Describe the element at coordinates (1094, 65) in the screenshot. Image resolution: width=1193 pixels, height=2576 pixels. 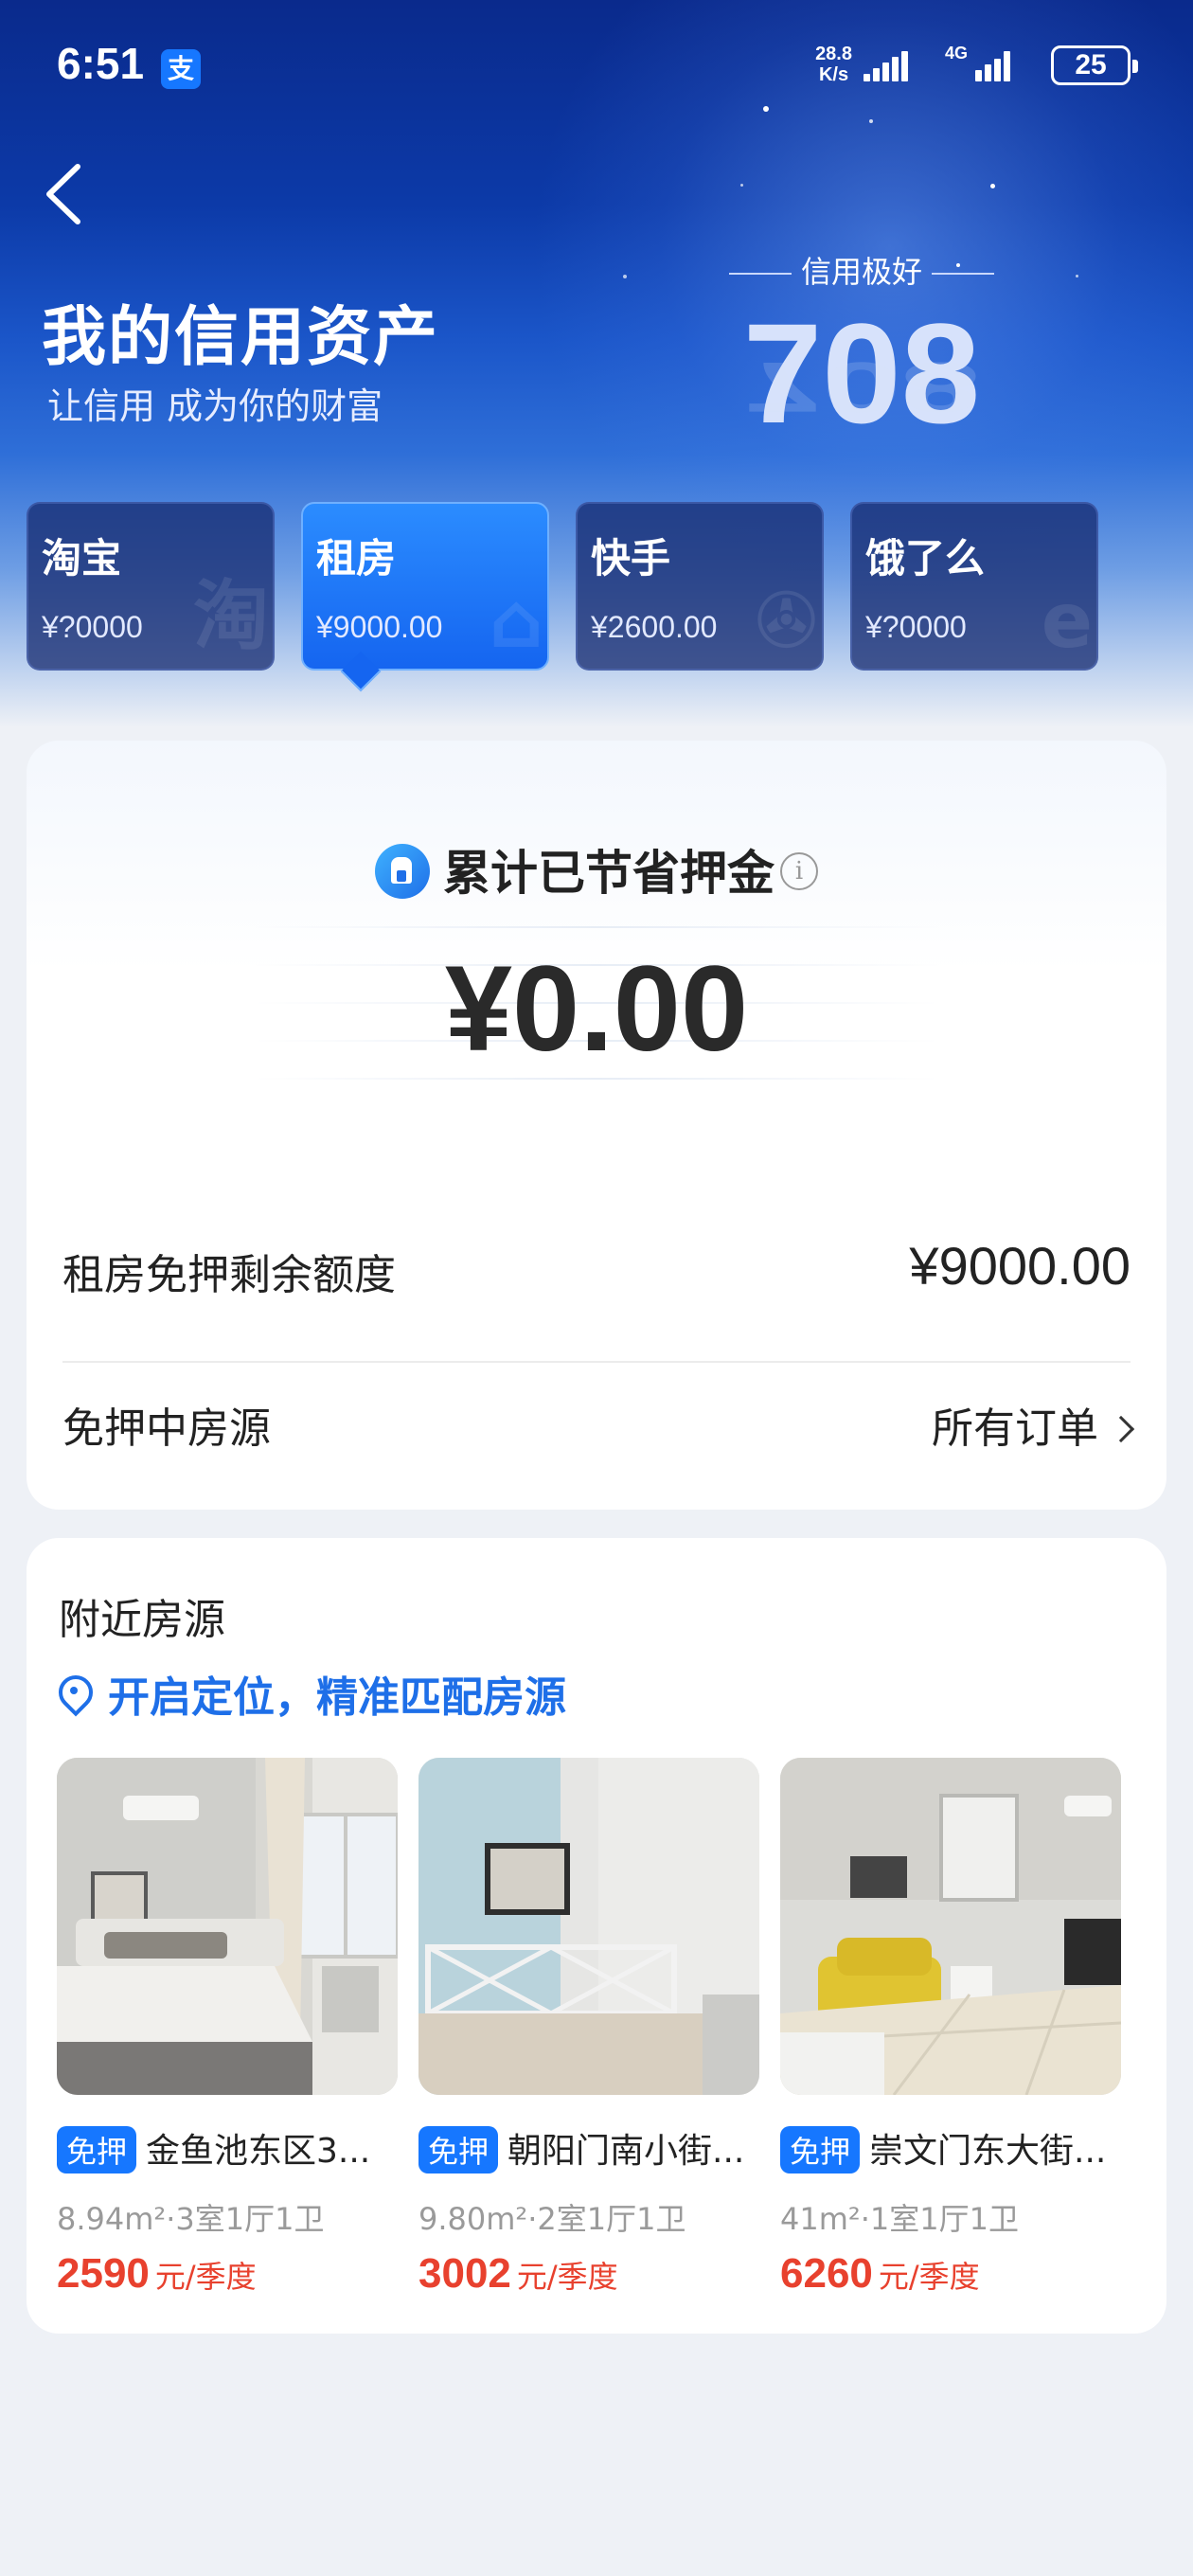
I see `battery-icon: 25` at that location.